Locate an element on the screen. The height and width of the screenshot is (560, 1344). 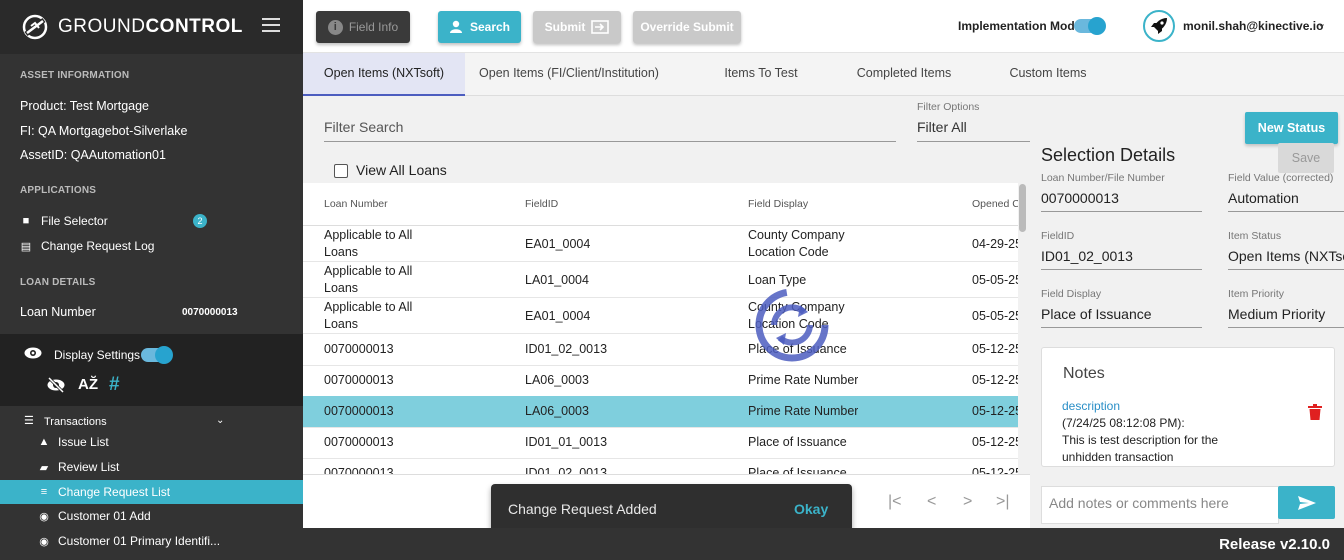
sidebar-item-file-selector: ■ File Selector 2 is located at coordinates (151, 221).